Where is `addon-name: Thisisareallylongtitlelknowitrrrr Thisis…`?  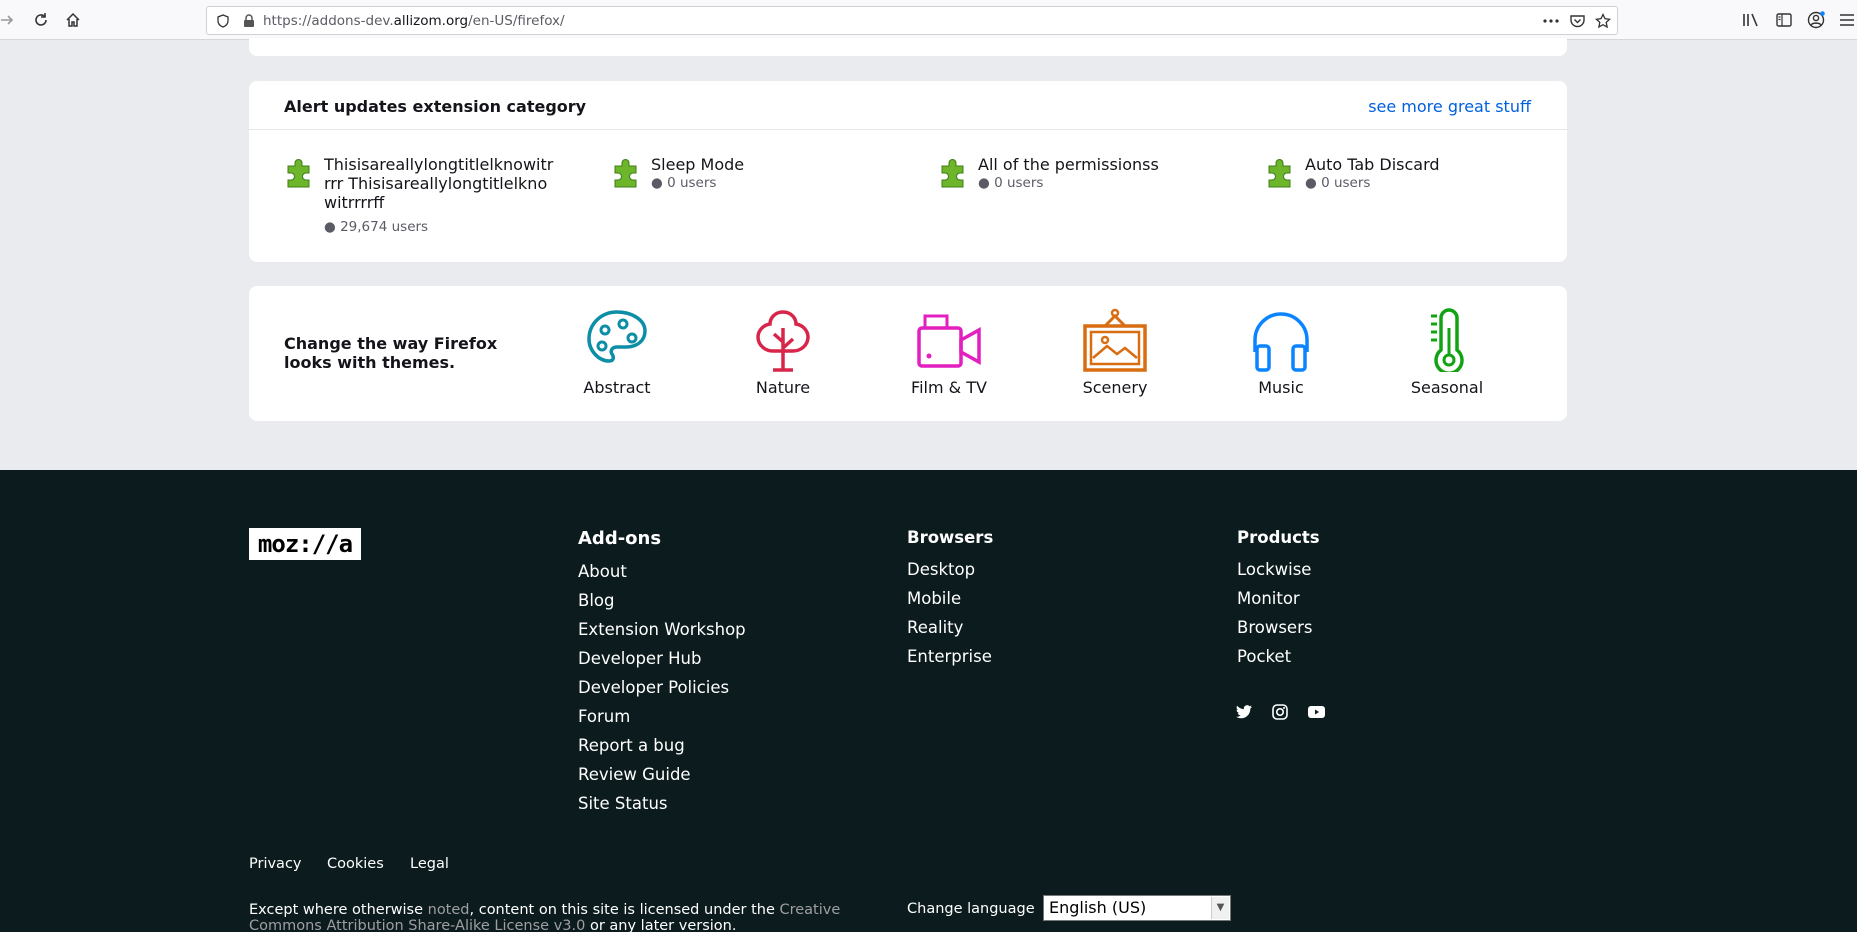
addon-name: Thisisareallylongtitlelknowitrrrr Thisis… is located at coordinates (439, 183).